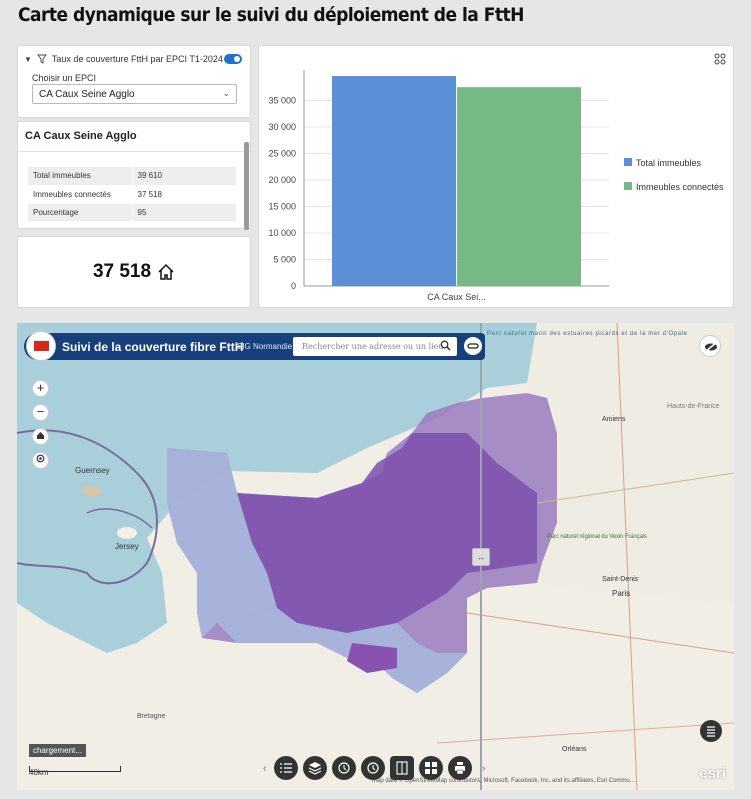 Image resolution: width=751 pixels, height=799 pixels. I want to click on map-label-jersey: Jersey, so click(127, 546).